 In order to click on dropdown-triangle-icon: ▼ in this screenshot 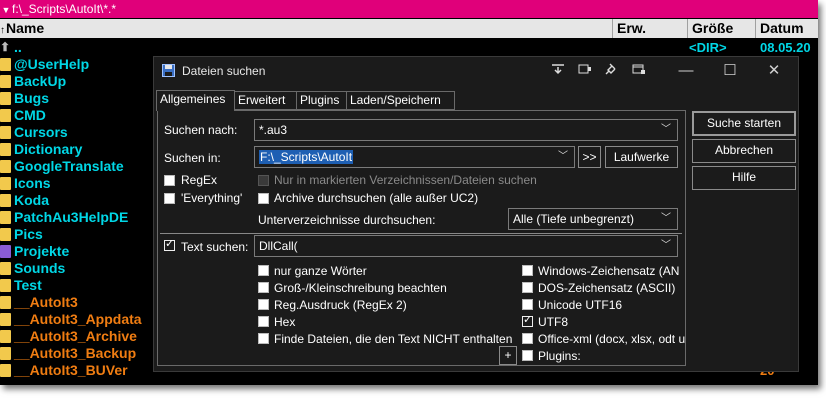, I will do `click(6, 10)`.